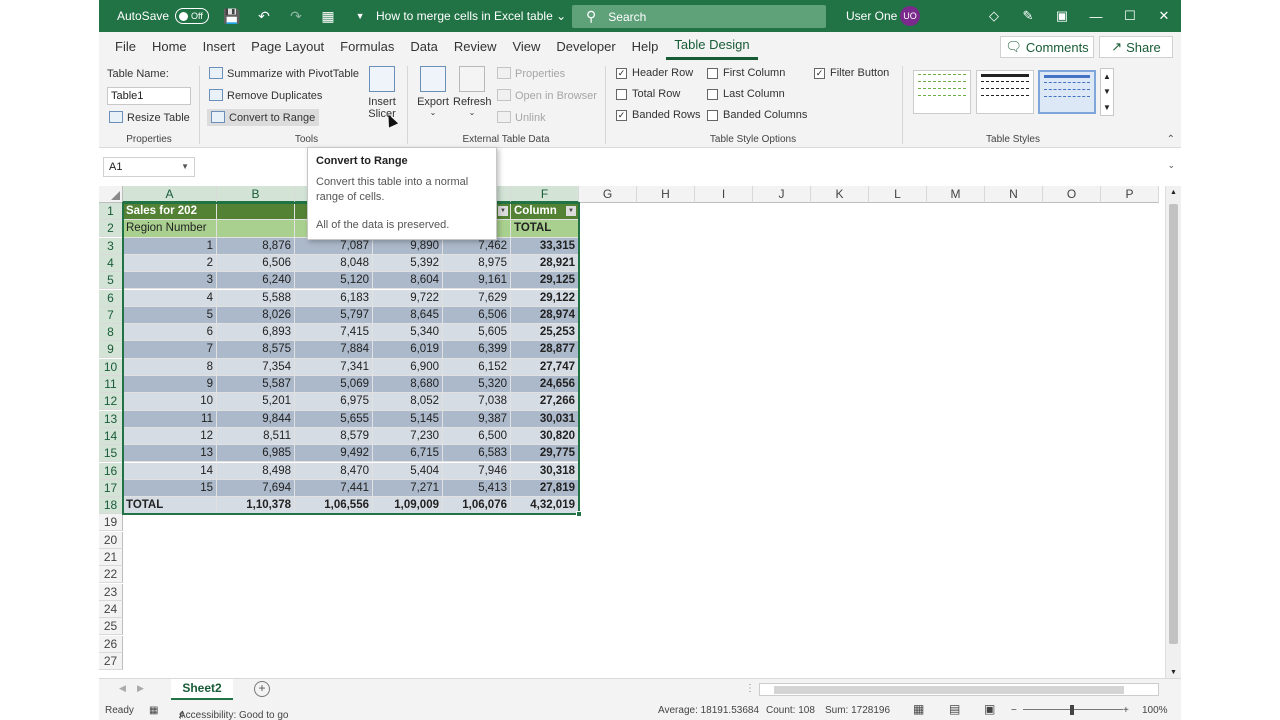 The width and height of the screenshot is (1280, 720). Describe the element at coordinates (256, 298) in the screenshot. I see `table-data-cell: 5,588` at that location.